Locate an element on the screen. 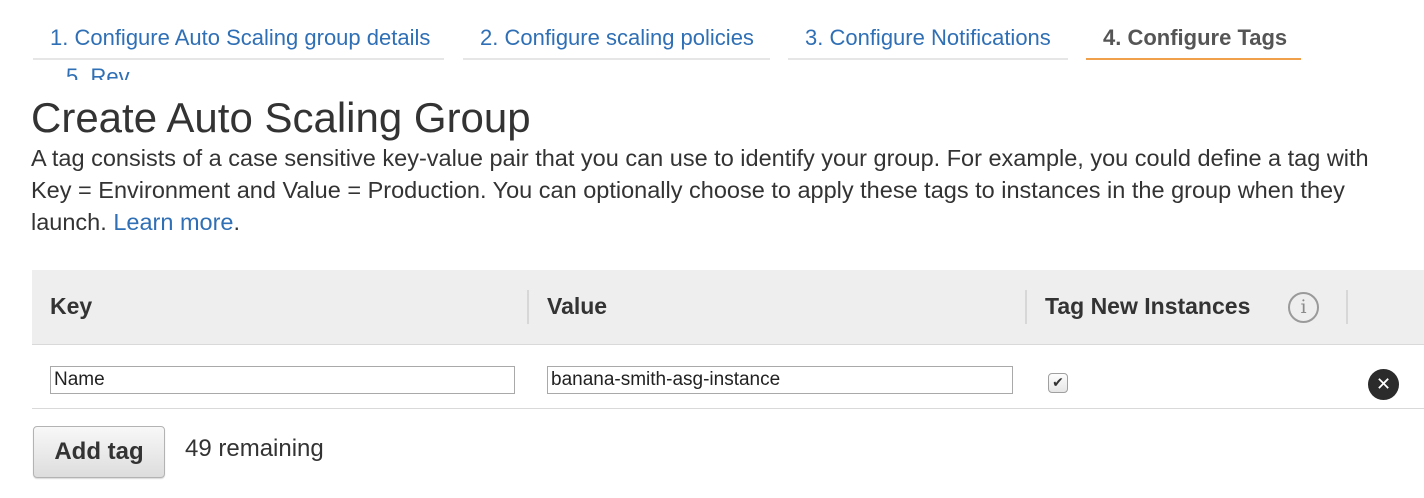 The width and height of the screenshot is (1424, 498). checkmark-icon: ✔ is located at coordinates (1058, 383).